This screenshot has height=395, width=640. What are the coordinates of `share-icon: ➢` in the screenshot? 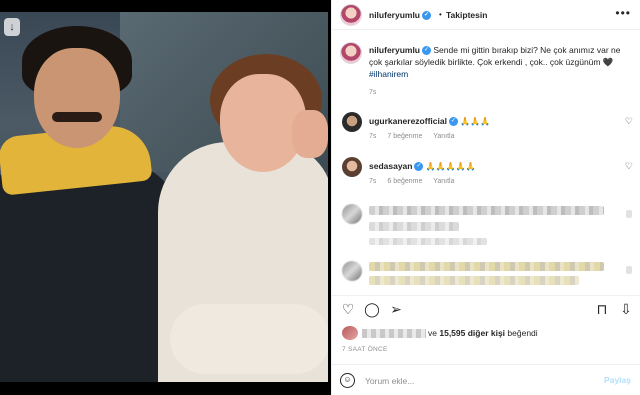 It's located at (396, 309).